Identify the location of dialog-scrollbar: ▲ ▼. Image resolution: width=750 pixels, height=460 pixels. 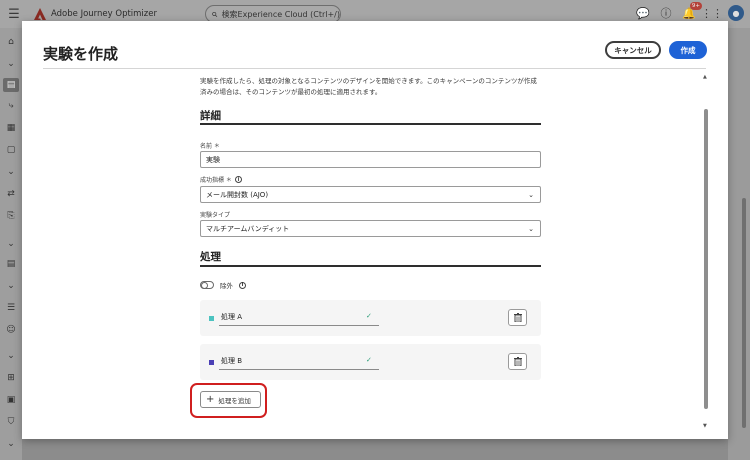
(706, 251).